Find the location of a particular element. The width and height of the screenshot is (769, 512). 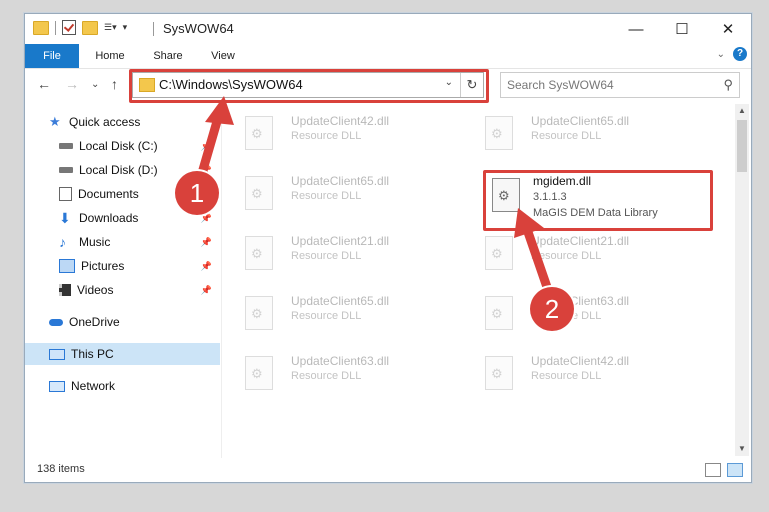

search-input: Search SysWOW64 is located at coordinates (560, 85).